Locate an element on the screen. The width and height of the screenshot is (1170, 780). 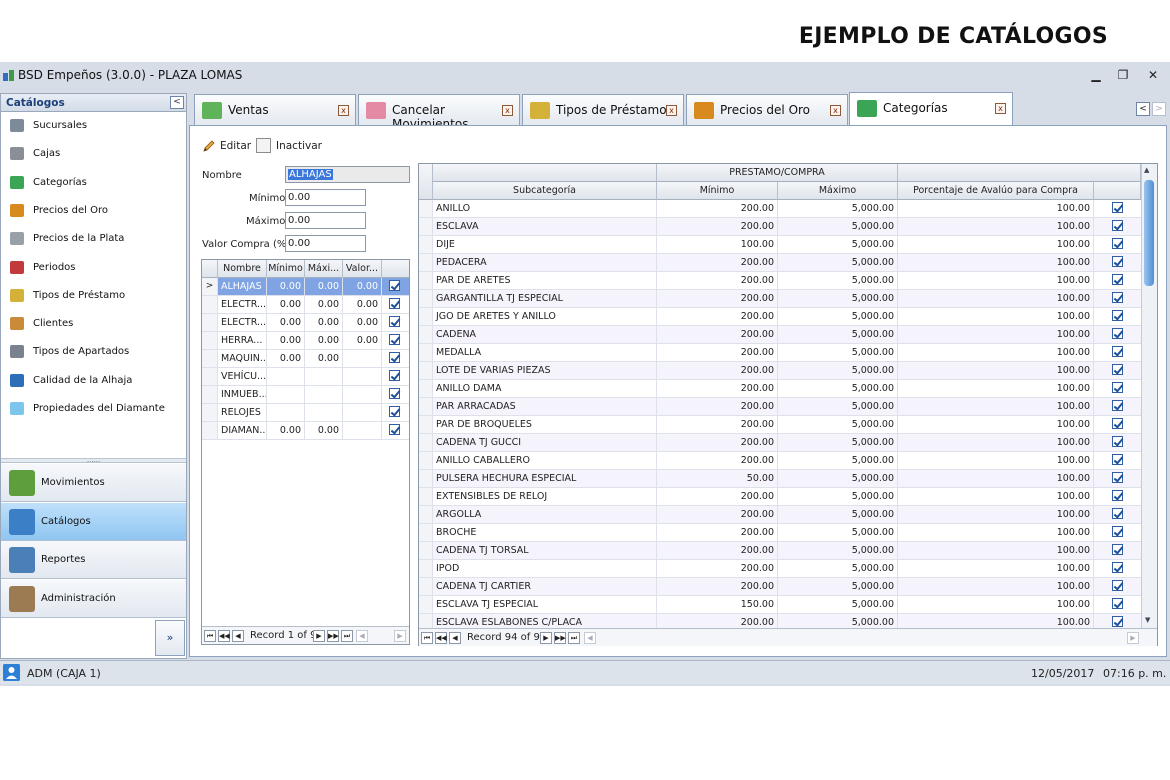
table-row: EXTENSIBLES DE RELOJ 200.00 5,000.00 100.00 is located at coordinates (780, 497).